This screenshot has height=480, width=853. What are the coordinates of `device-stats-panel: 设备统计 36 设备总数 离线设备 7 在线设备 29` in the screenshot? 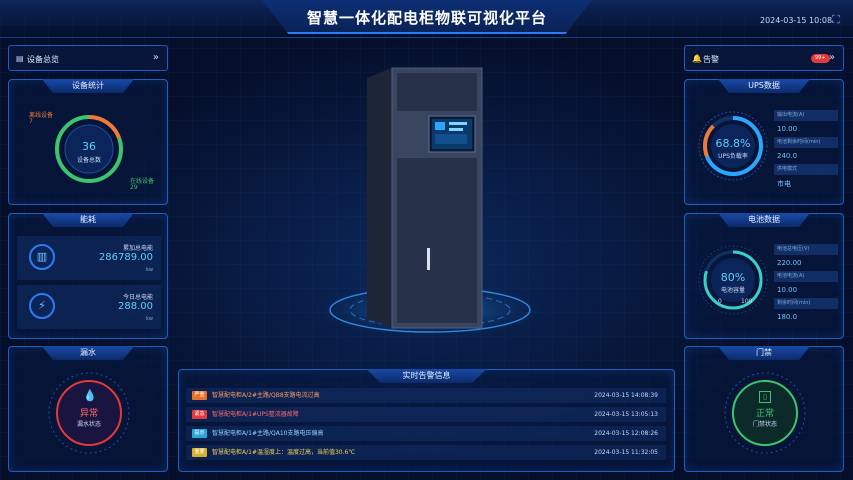 It's located at (88, 142).